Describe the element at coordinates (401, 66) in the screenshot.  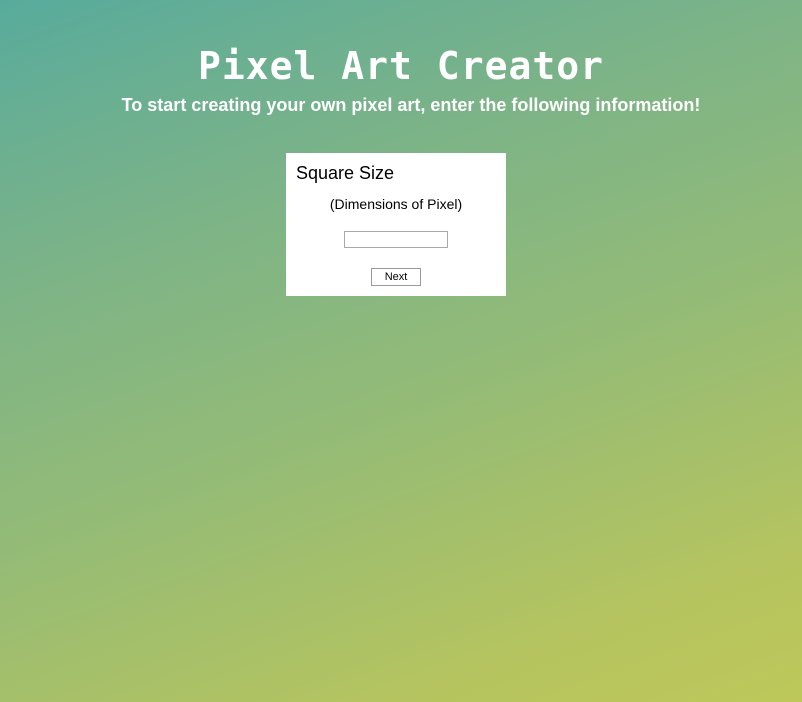
I see `page-title: Pixel Art Creator` at that location.